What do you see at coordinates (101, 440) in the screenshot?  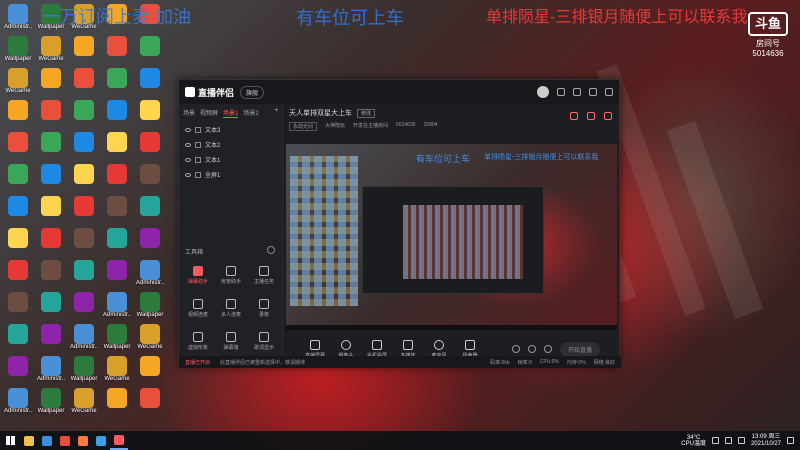 I see `taskbar-qq-button` at bounding box center [101, 440].